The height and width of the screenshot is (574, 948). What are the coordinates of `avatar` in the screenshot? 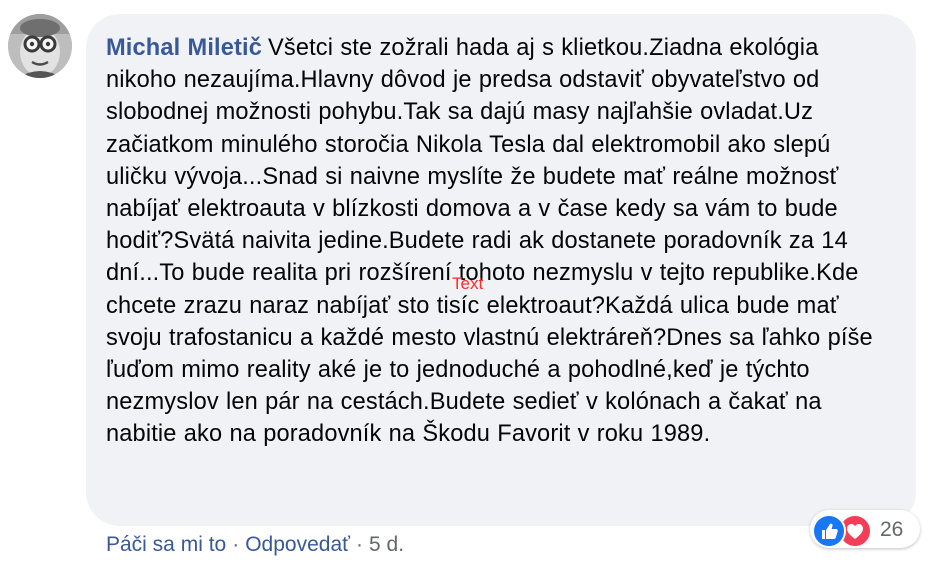 It's located at (40, 46).